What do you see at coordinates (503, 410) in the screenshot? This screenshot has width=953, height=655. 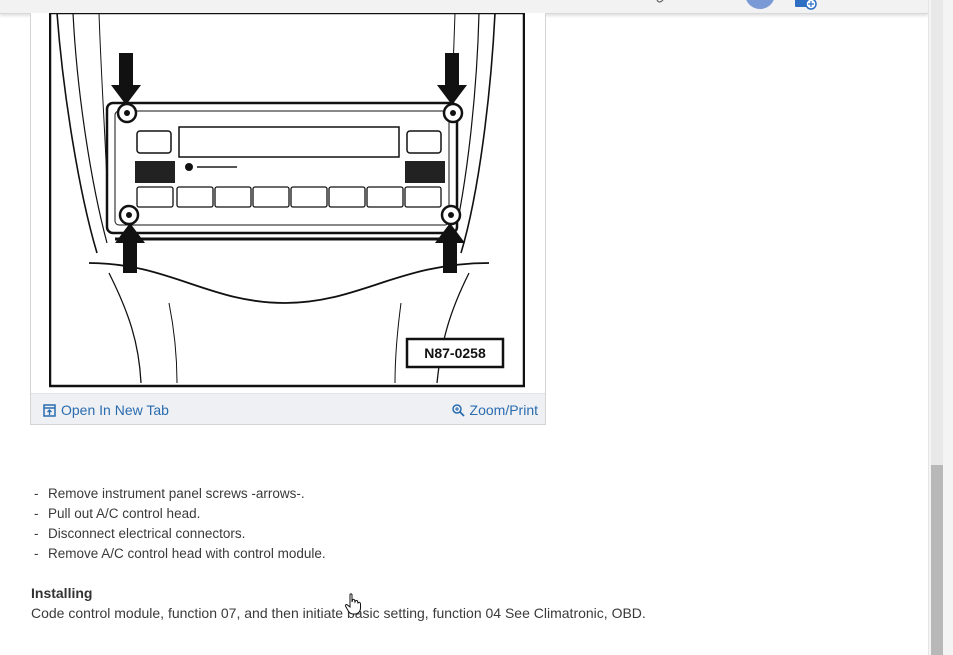 I see `zoom-print-label: Zoom/Print` at bounding box center [503, 410].